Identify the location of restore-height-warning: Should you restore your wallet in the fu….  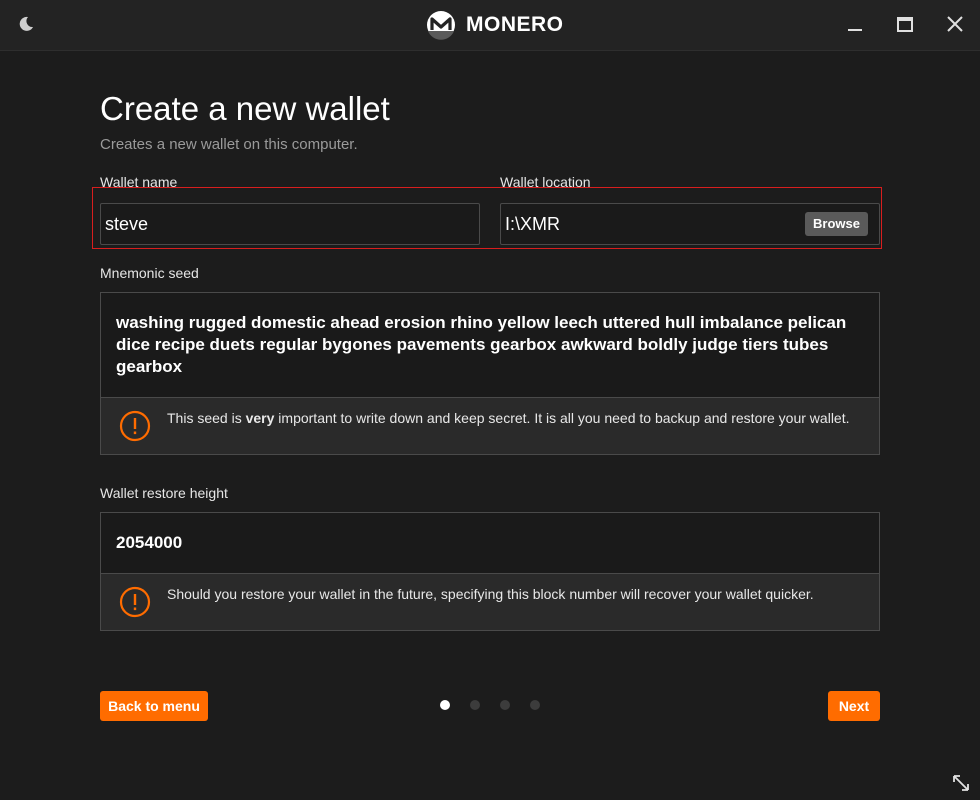
(490, 601).